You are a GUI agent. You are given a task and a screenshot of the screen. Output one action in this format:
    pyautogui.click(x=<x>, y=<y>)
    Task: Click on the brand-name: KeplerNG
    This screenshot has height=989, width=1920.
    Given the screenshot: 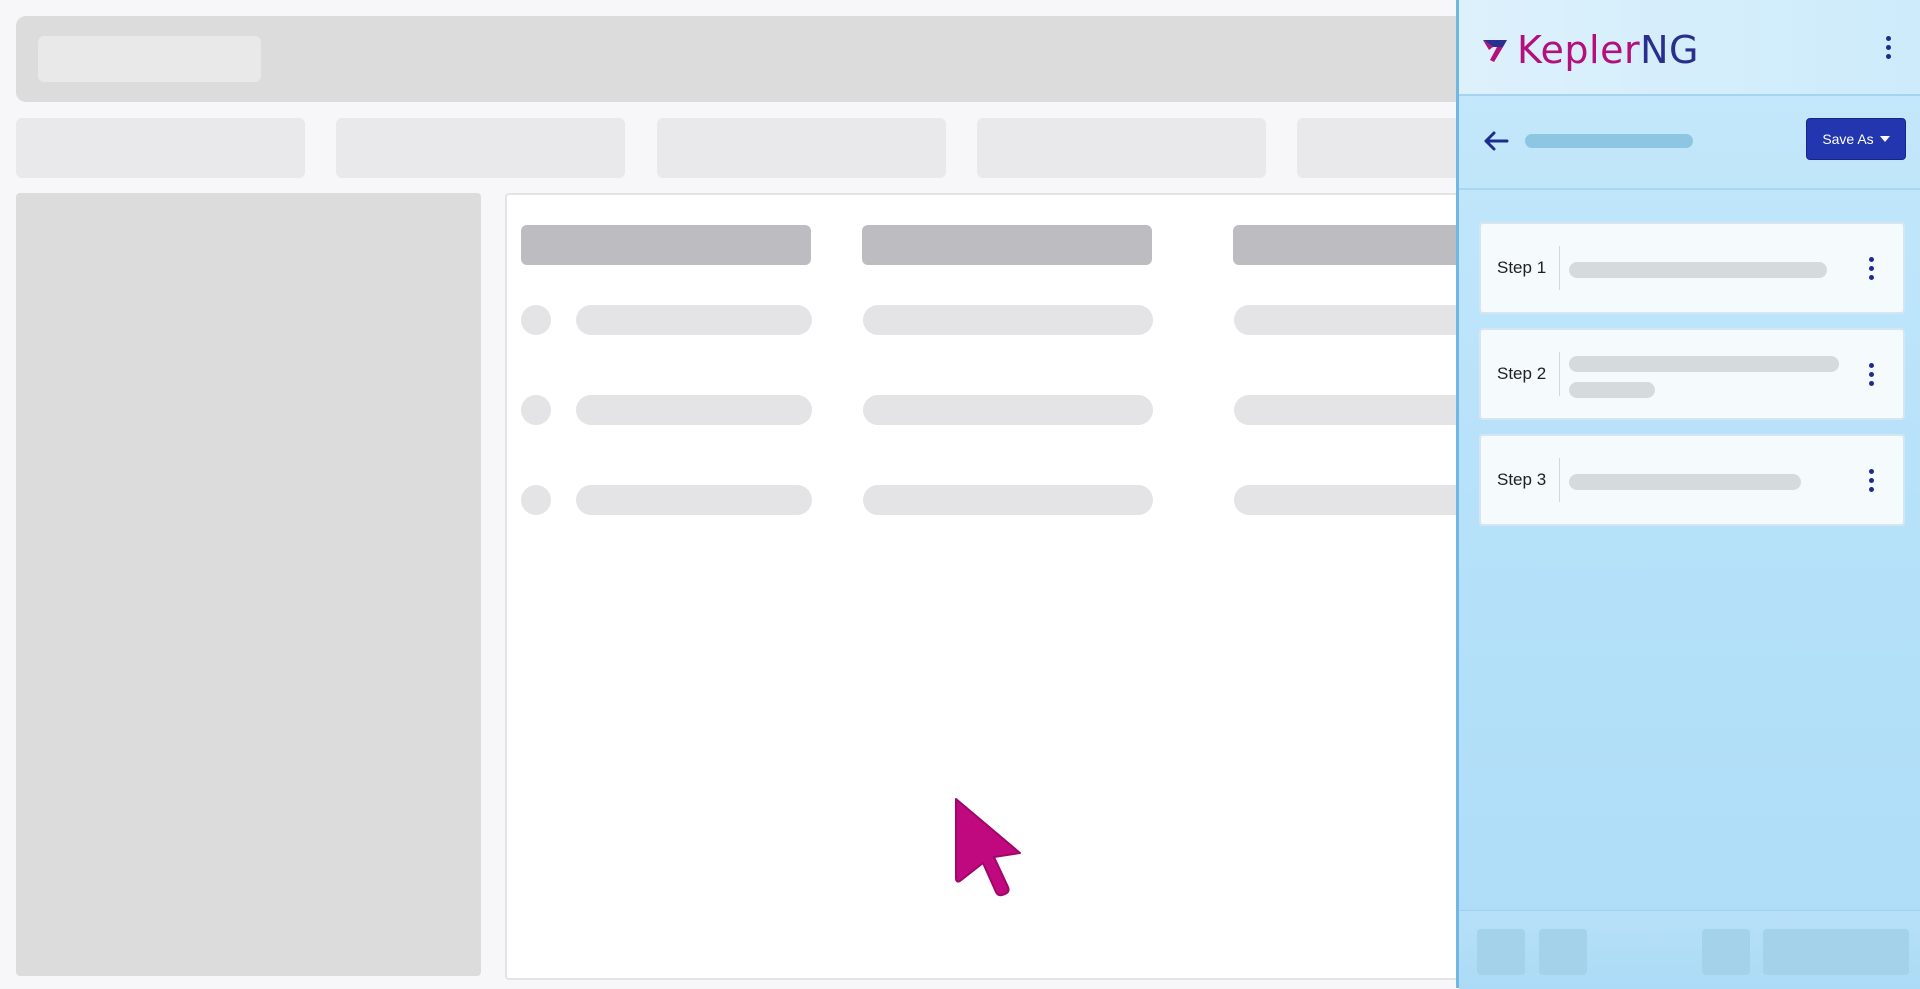 What is the action you would take?
    pyautogui.click(x=1608, y=50)
    